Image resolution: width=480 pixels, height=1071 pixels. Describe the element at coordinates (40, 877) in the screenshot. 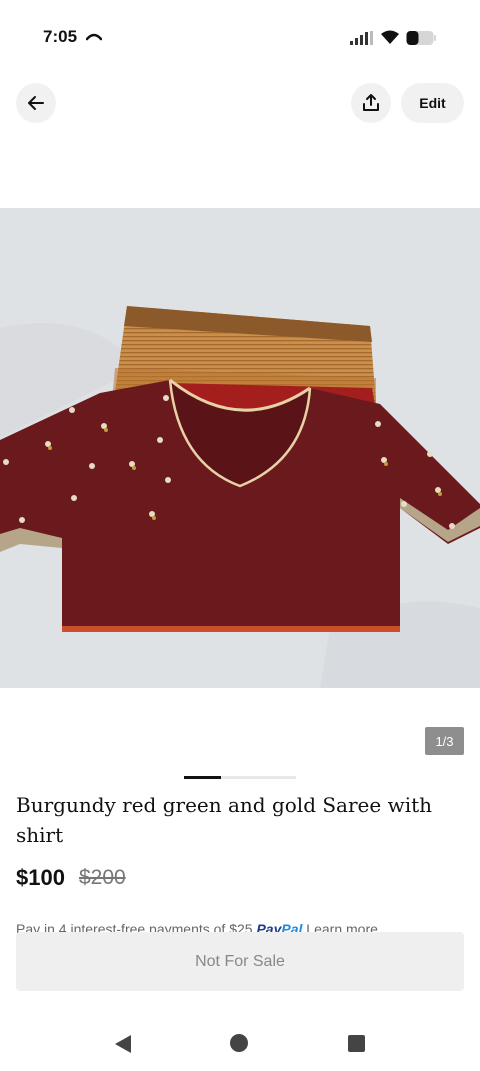

I see `listing-price: $100` at that location.